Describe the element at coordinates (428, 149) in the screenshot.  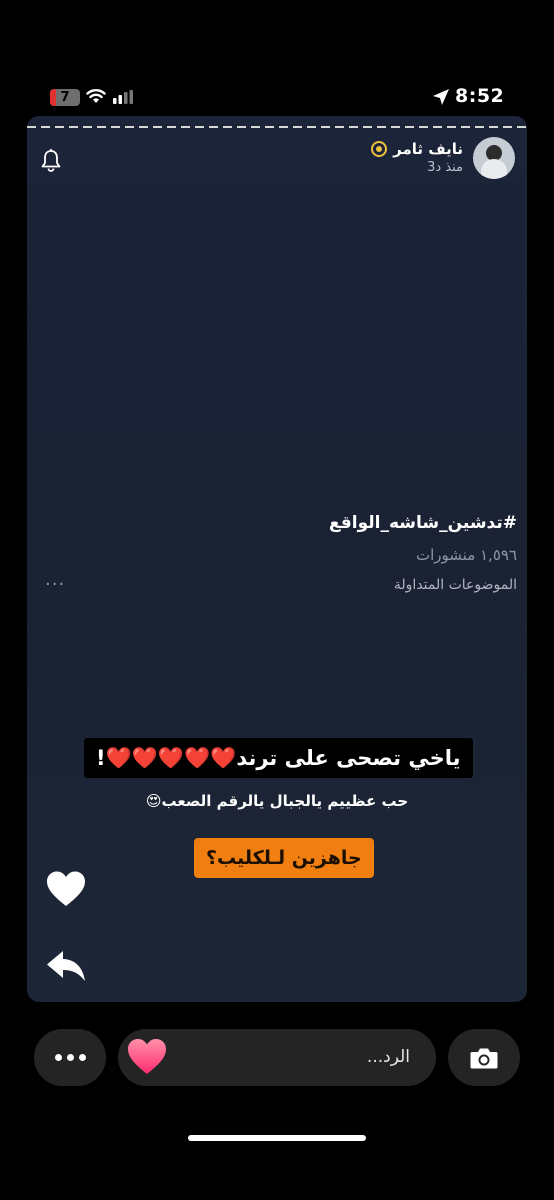
I see `user-name: نايف ثامر` at that location.